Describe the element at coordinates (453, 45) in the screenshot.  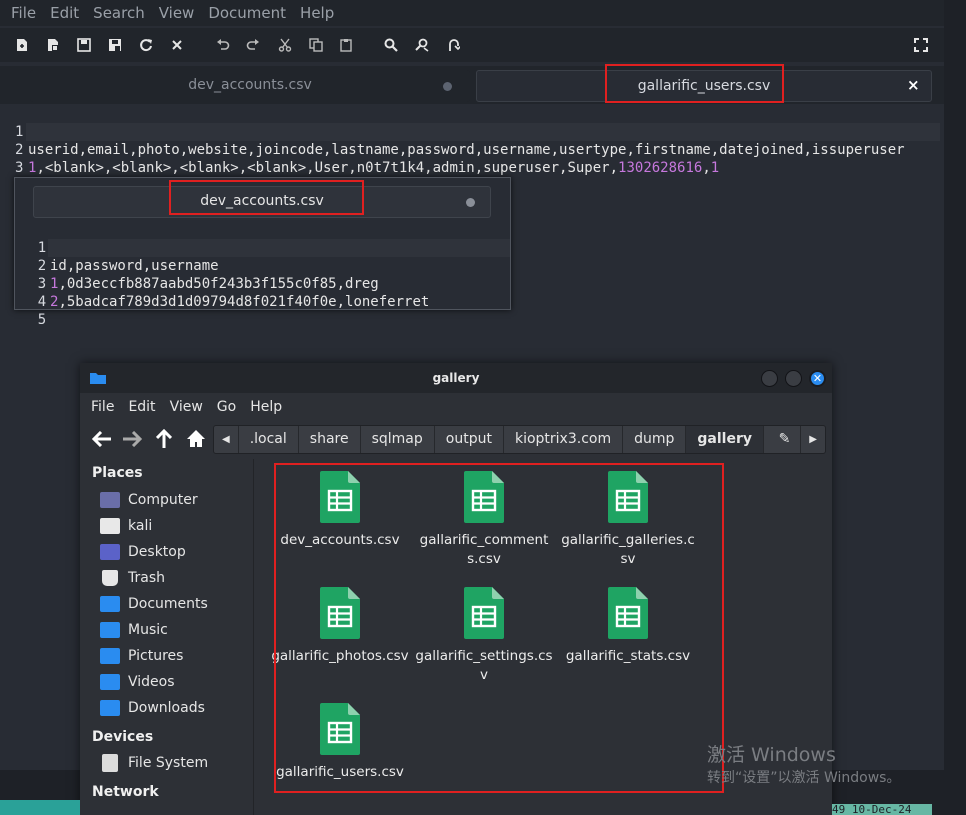
I see `goto-line-icon` at that location.